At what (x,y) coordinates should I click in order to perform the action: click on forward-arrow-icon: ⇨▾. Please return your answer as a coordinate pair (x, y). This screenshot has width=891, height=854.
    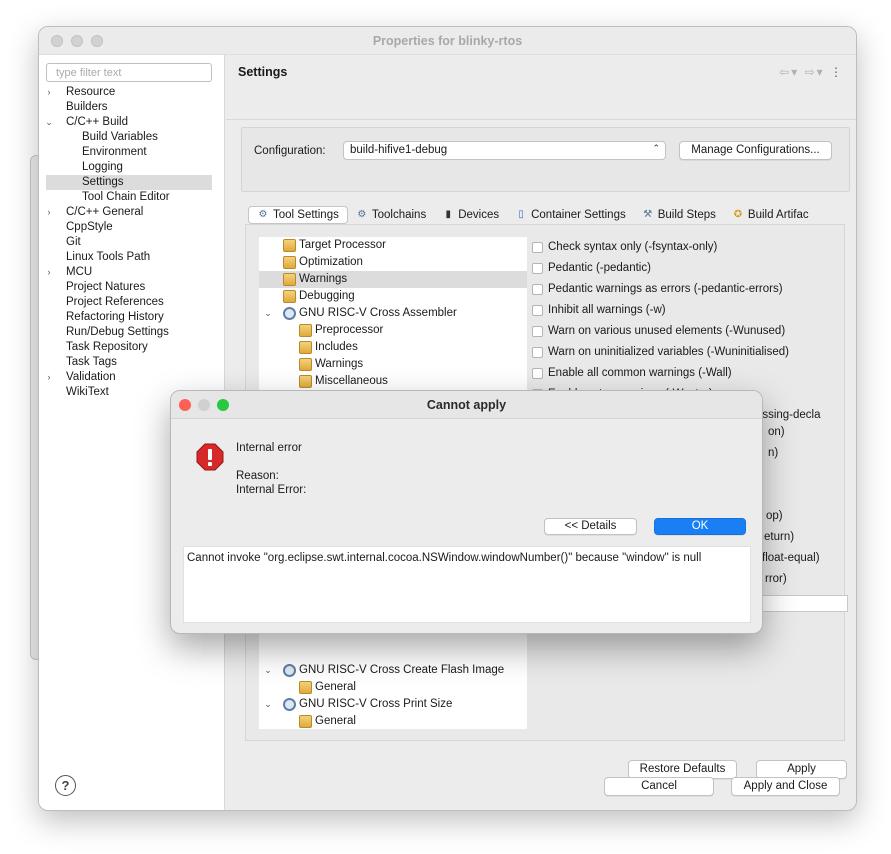
    Looking at the image, I should click on (815, 72).